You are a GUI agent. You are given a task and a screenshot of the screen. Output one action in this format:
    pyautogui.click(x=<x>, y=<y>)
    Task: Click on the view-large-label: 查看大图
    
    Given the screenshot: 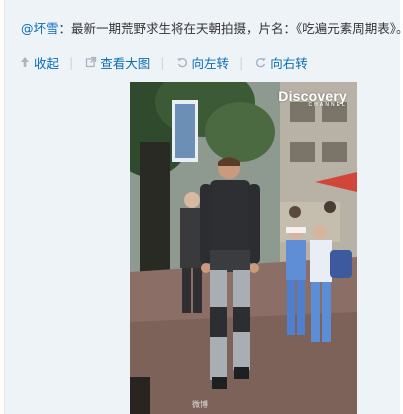 What is the action you would take?
    pyautogui.click(x=125, y=63)
    